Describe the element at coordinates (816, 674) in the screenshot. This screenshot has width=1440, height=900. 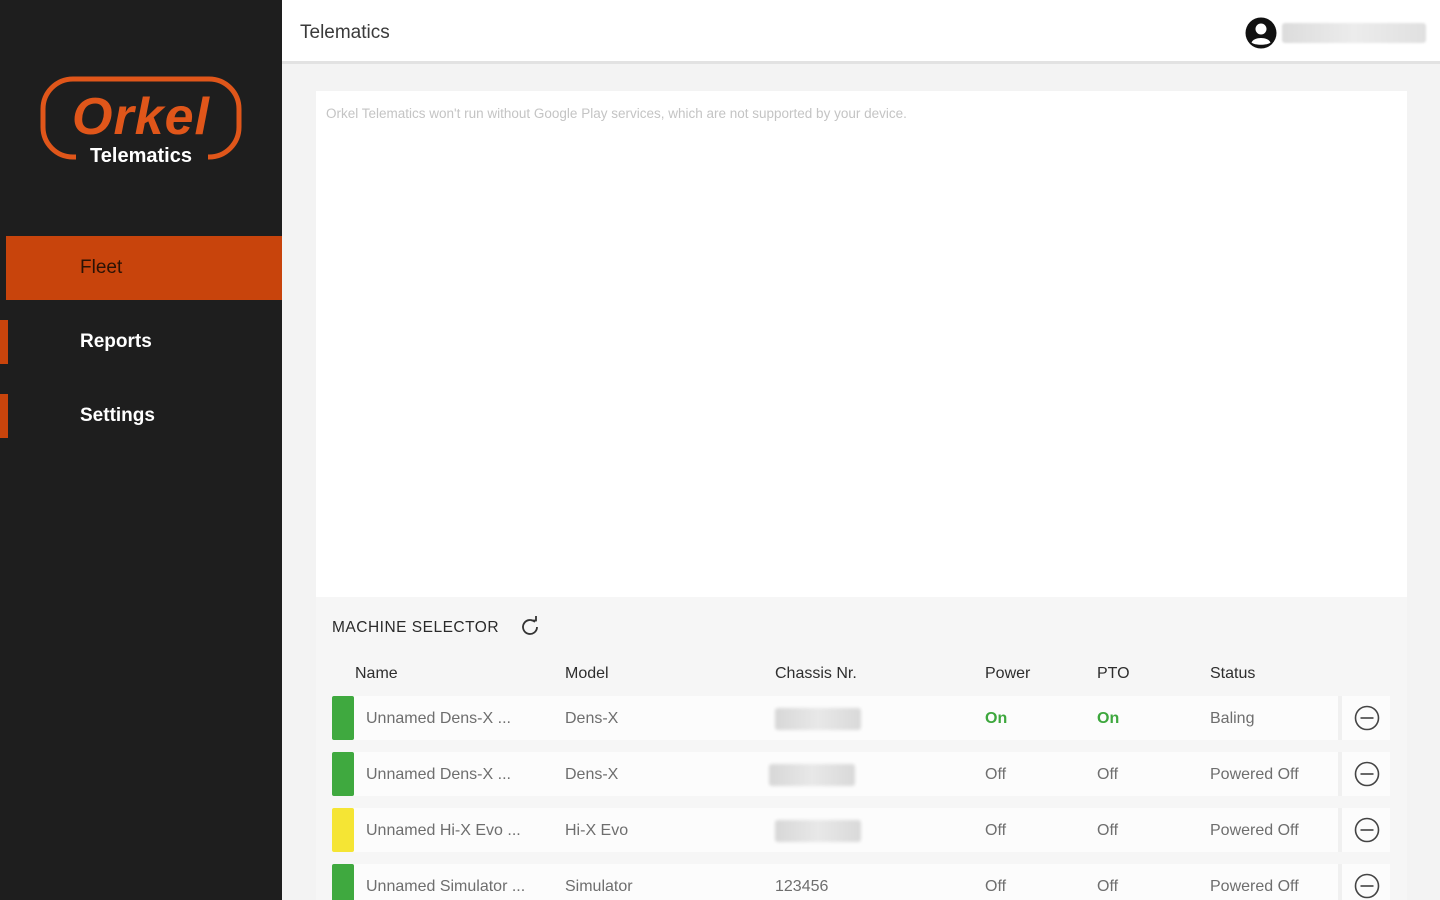
I see `column-header-chassis: Chassis Nr.` at that location.